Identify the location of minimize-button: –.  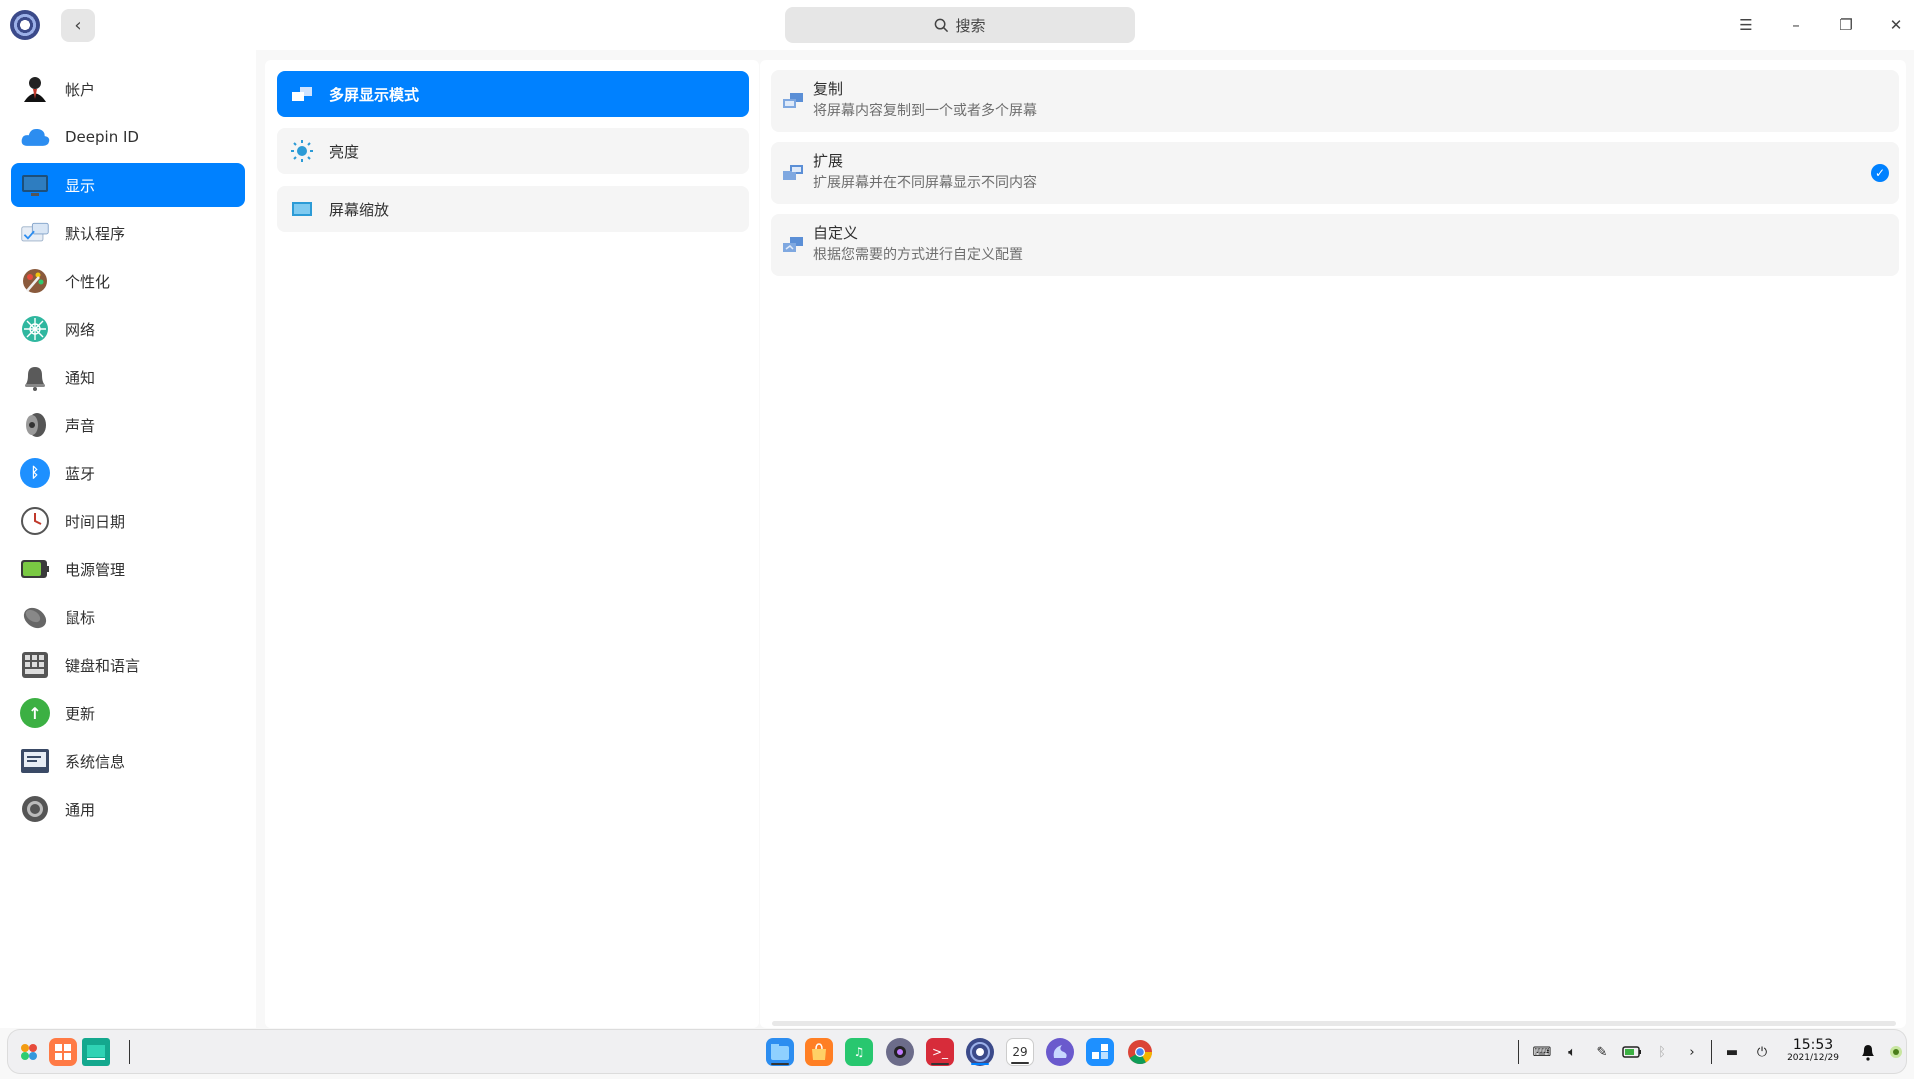
(1796, 25).